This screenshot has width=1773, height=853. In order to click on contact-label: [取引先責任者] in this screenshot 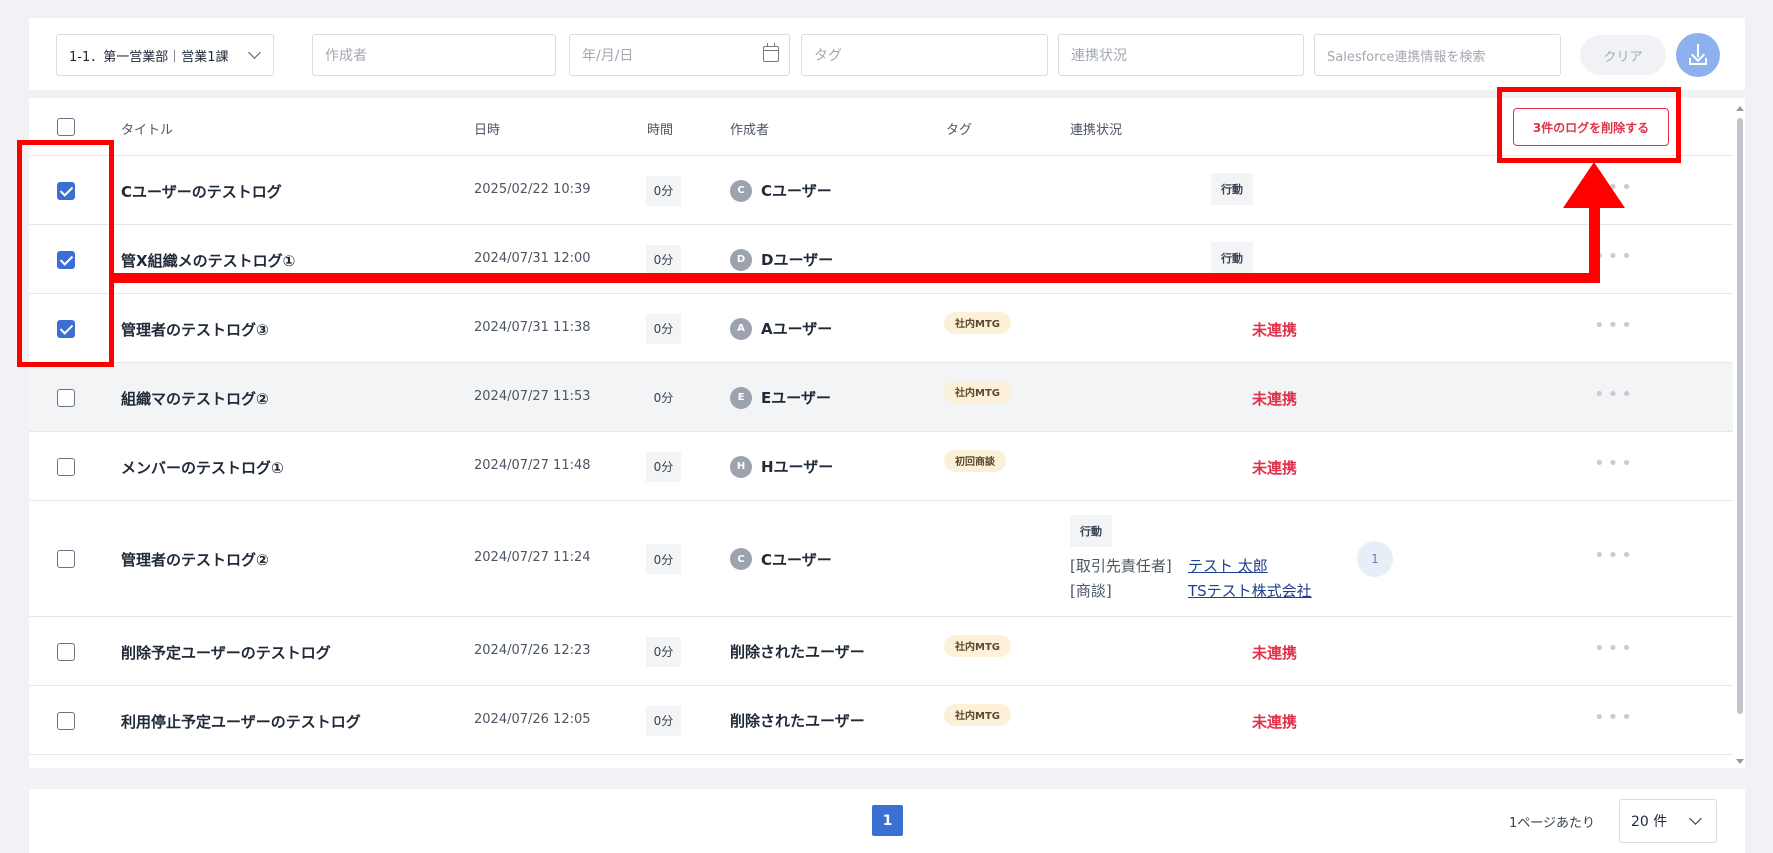, I will do `click(1121, 566)`.